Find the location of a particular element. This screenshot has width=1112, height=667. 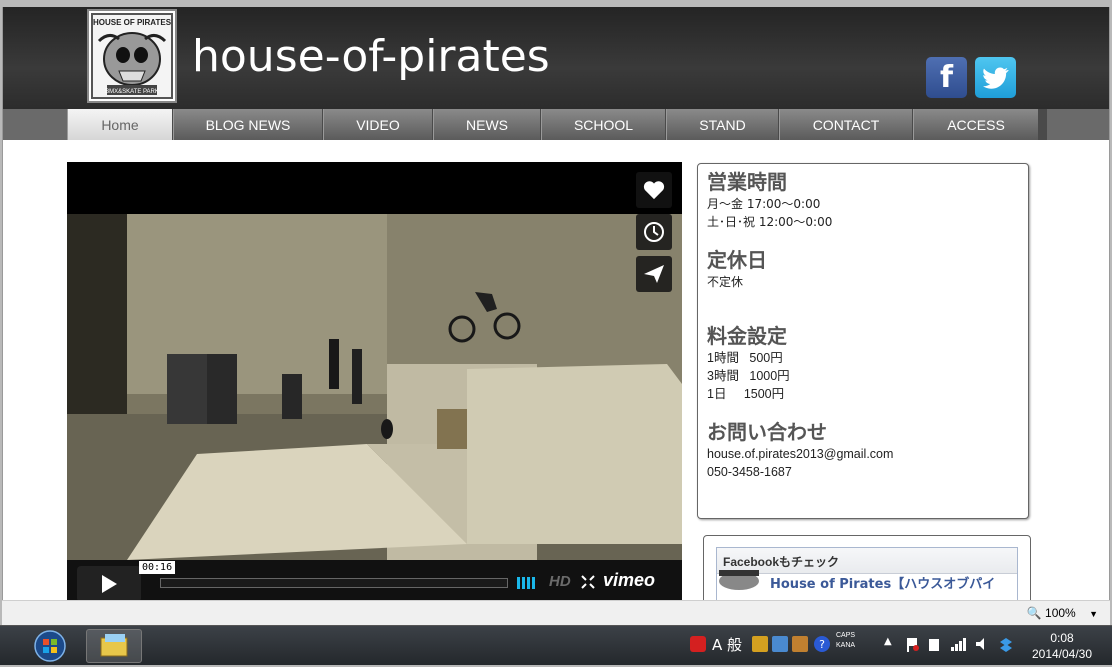

watch-later-button is located at coordinates (654, 232).